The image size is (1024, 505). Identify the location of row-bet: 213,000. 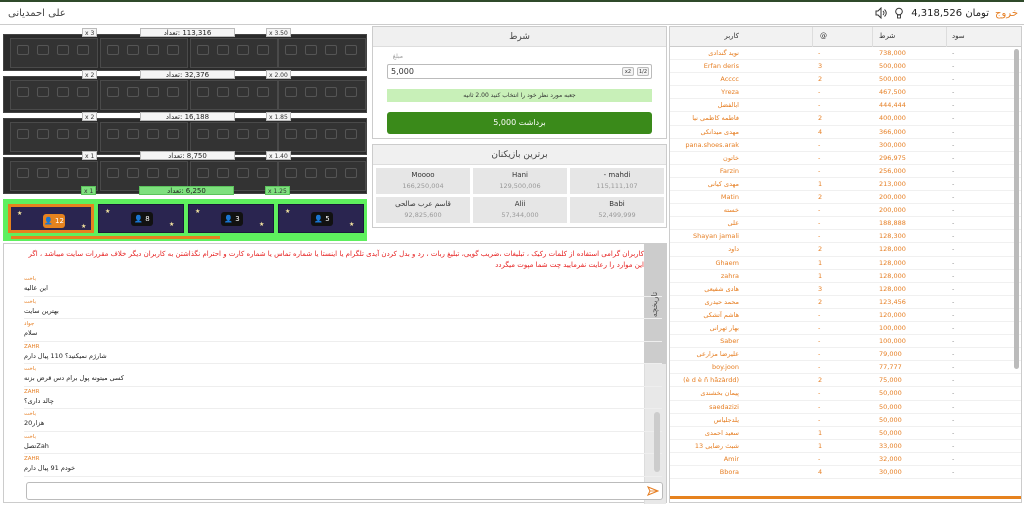
(892, 183).